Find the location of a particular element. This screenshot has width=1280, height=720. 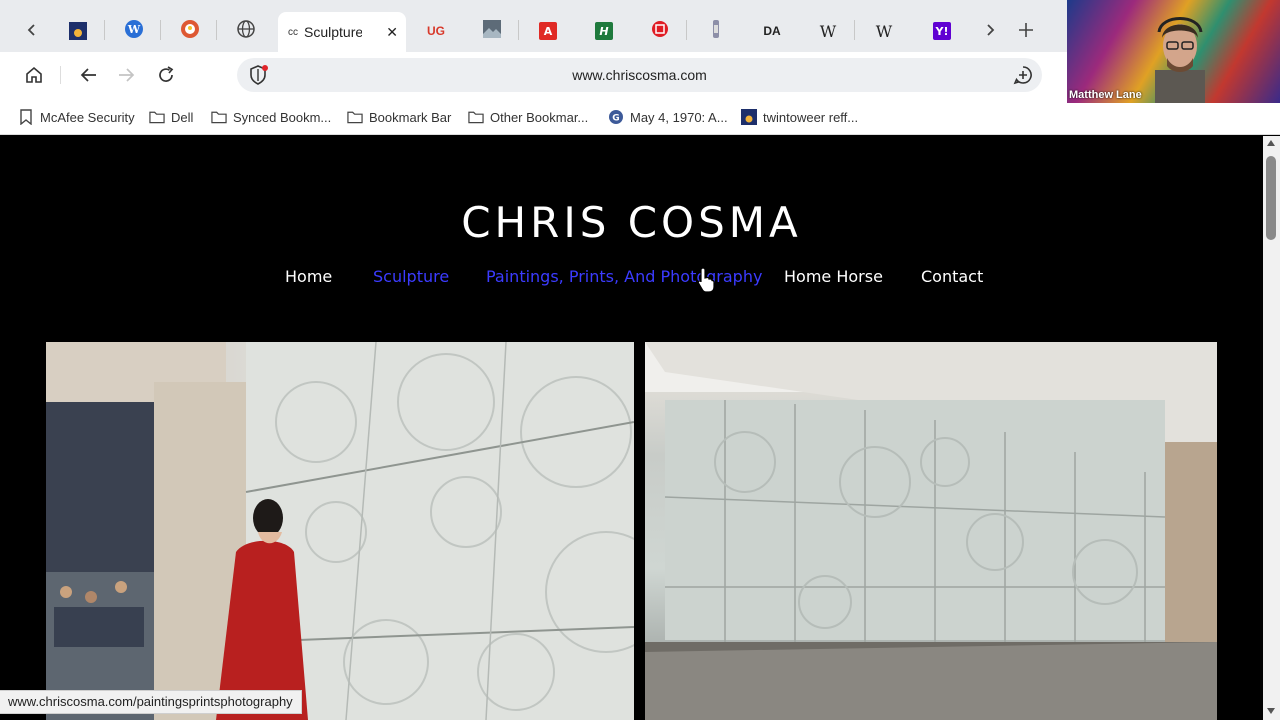

forward-icon is located at coordinates (126, 75).